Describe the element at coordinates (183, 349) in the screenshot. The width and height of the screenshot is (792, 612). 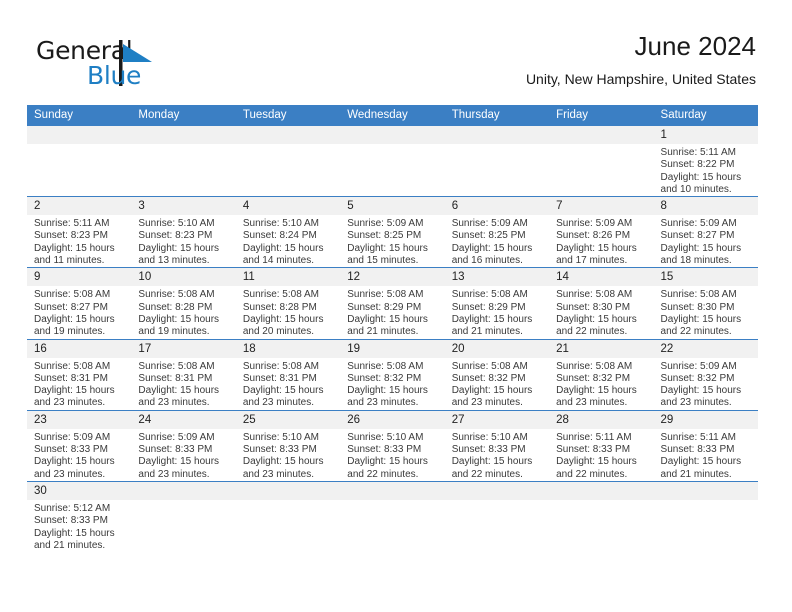
I see `day-number: 17` at that location.